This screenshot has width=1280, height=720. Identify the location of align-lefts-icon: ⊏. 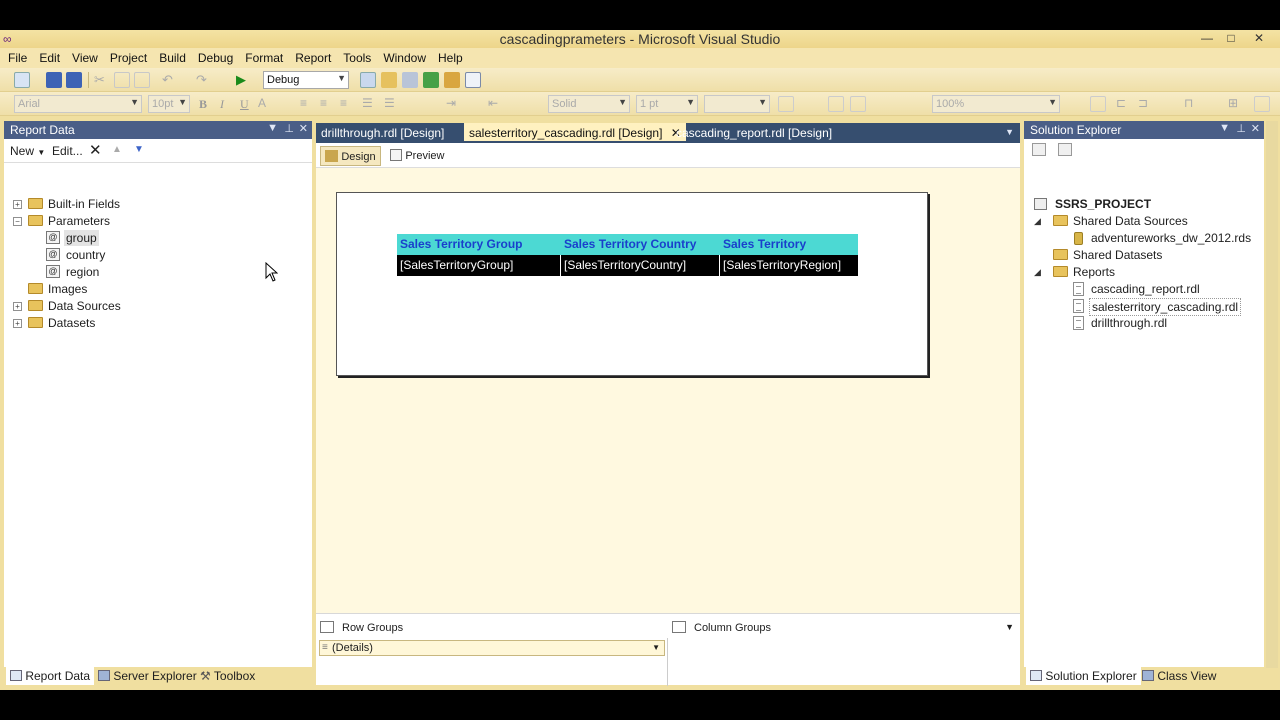
(1124, 104).